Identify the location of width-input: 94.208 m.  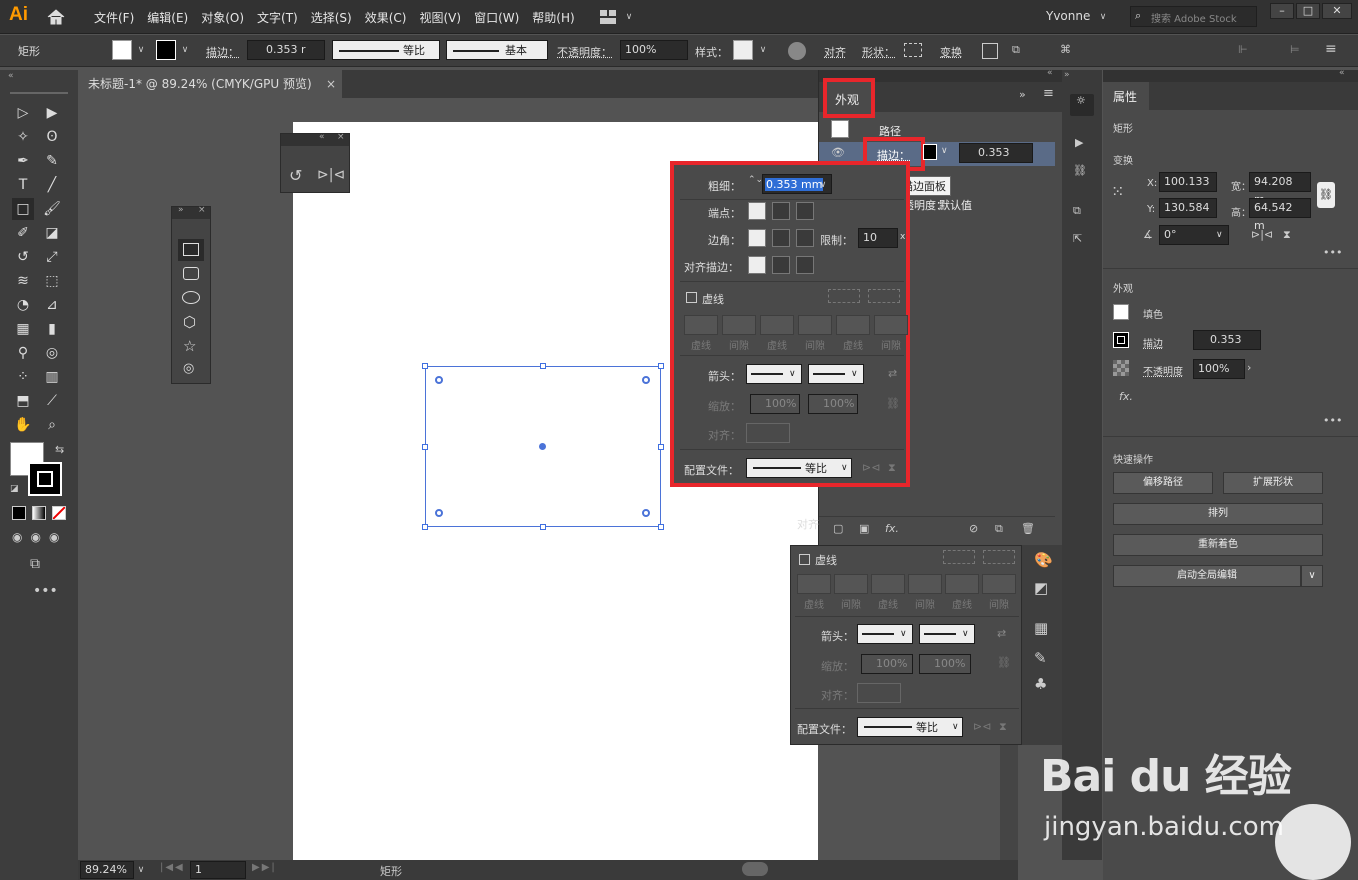
(1280, 189).